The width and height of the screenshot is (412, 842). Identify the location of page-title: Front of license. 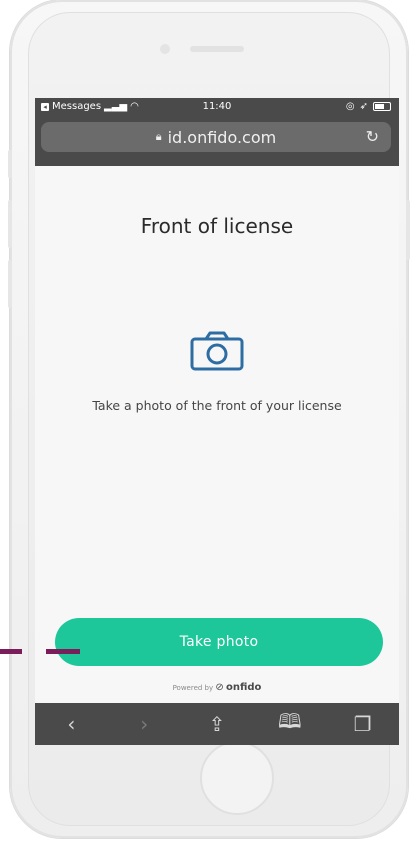
(217, 226).